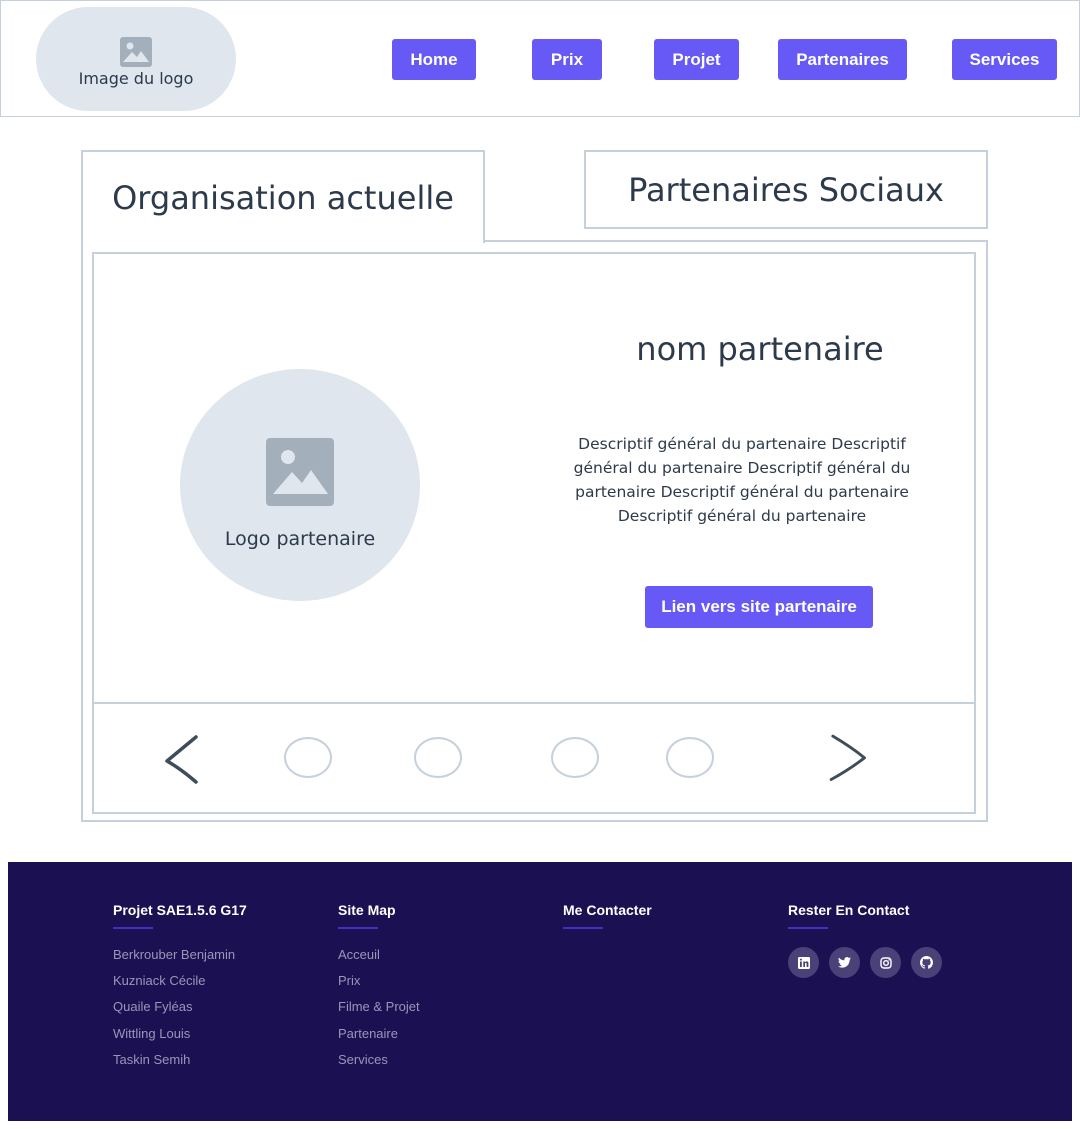 The height and width of the screenshot is (1129, 1080). I want to click on nav-services-button: Services, so click(1004, 59).